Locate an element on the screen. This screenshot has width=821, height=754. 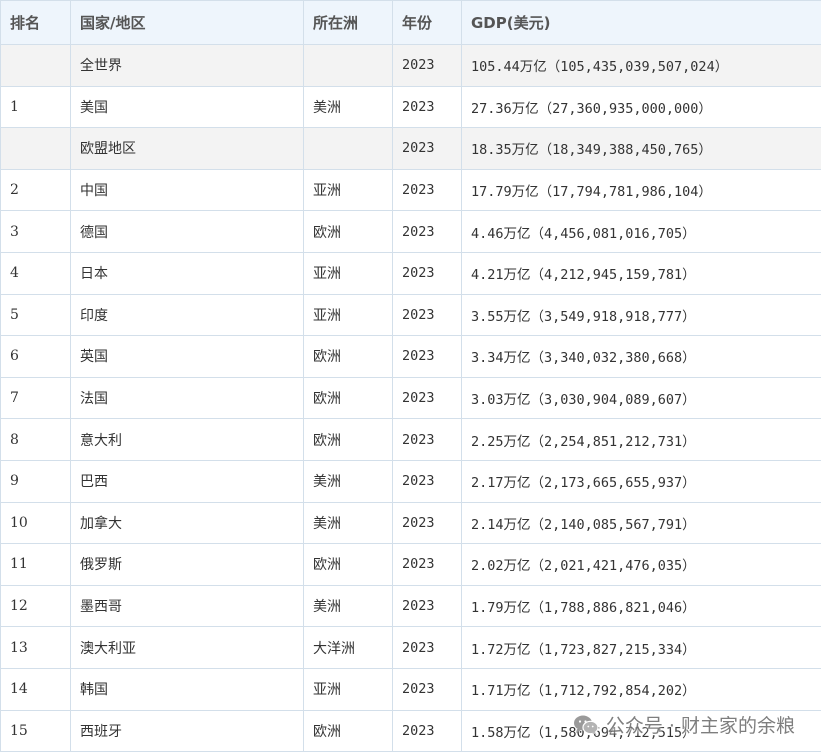
cell-rank: 7 is located at coordinates (35, 398).